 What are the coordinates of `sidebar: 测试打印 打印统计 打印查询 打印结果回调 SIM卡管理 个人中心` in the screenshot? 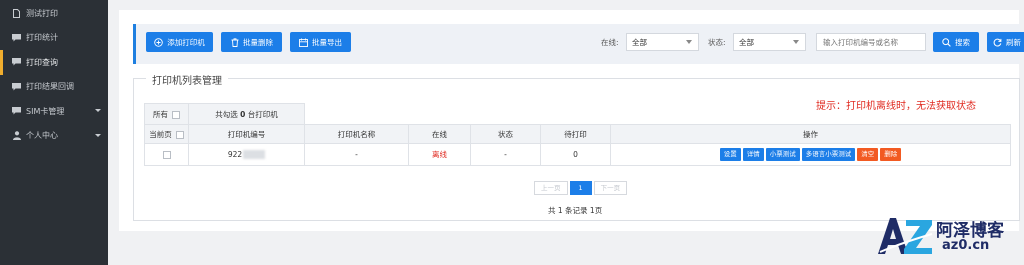 It's located at (54, 132).